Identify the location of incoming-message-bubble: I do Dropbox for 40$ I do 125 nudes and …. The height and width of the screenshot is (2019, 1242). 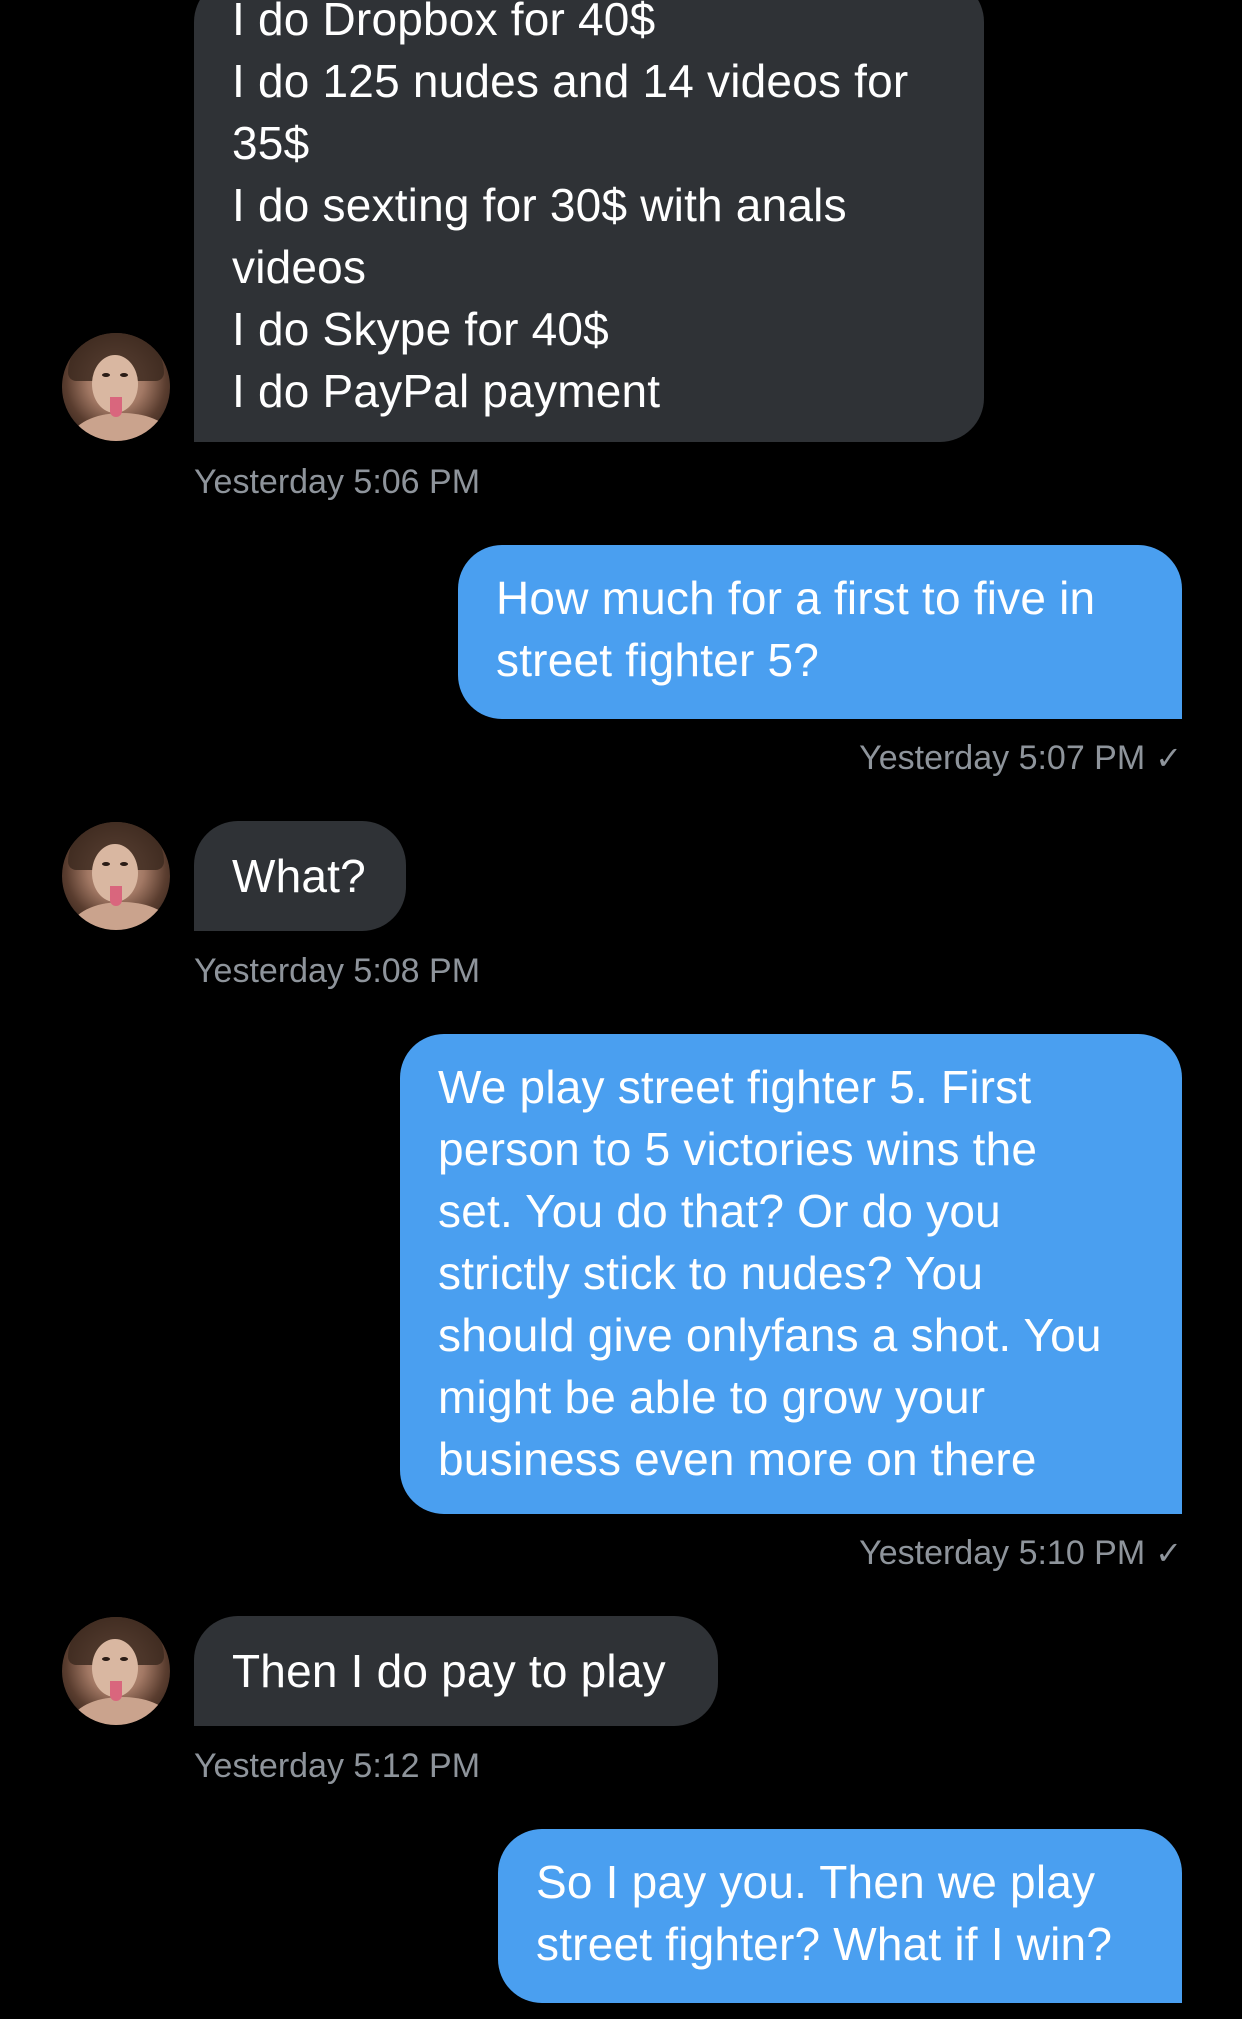
(589, 221).